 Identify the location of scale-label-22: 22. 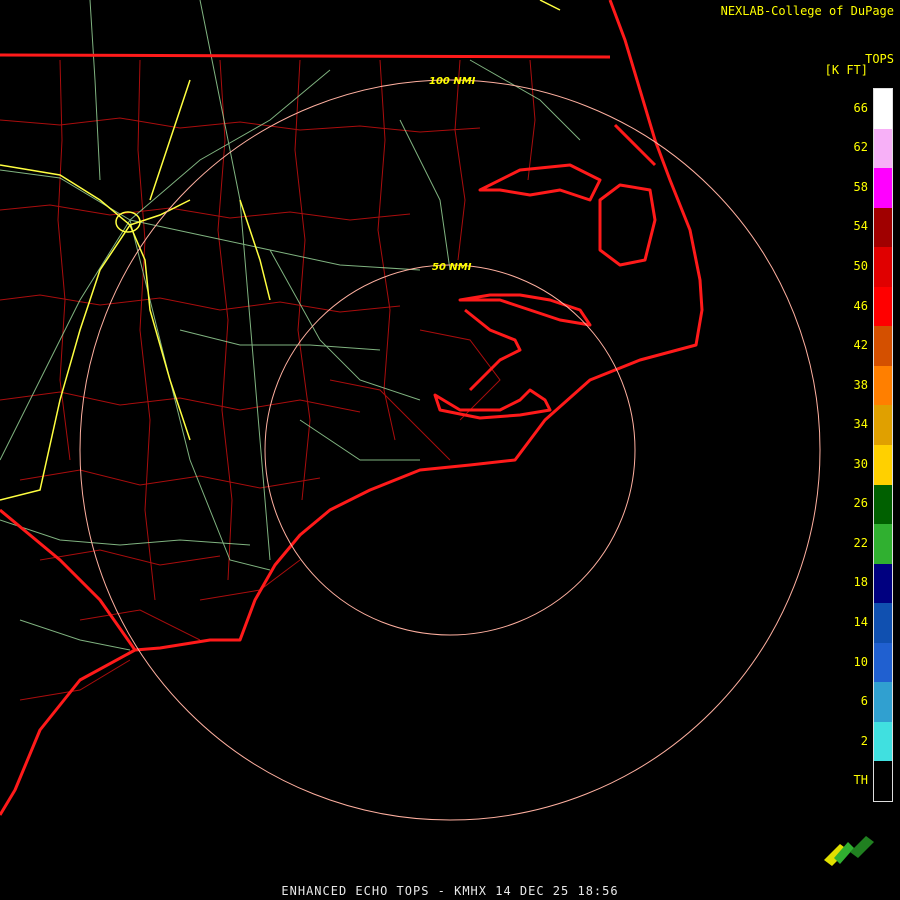
(860, 542).